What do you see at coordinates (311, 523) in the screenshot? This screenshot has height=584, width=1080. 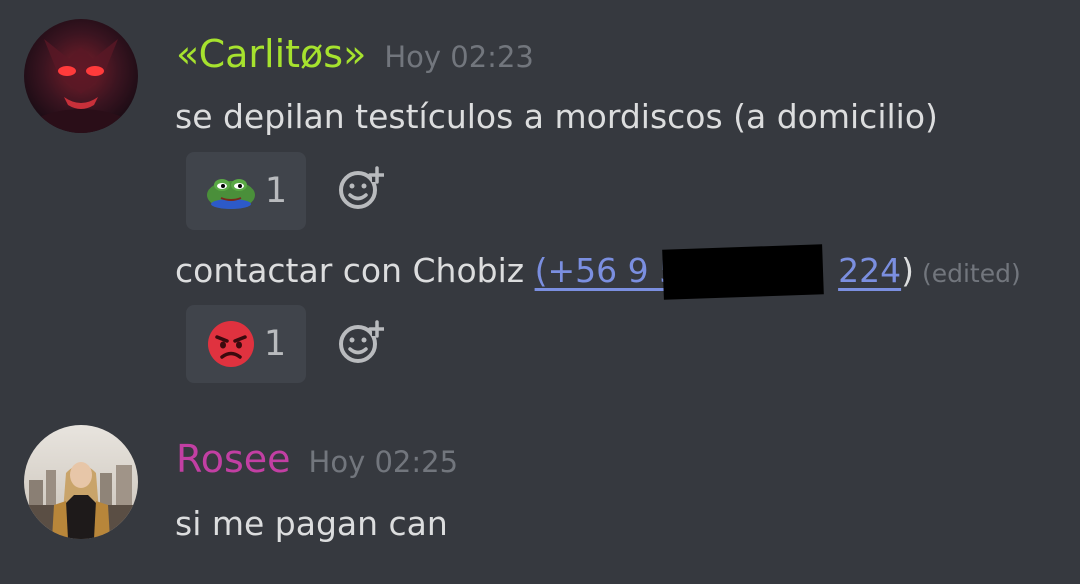 I see `message-text: si me pagan can` at bounding box center [311, 523].